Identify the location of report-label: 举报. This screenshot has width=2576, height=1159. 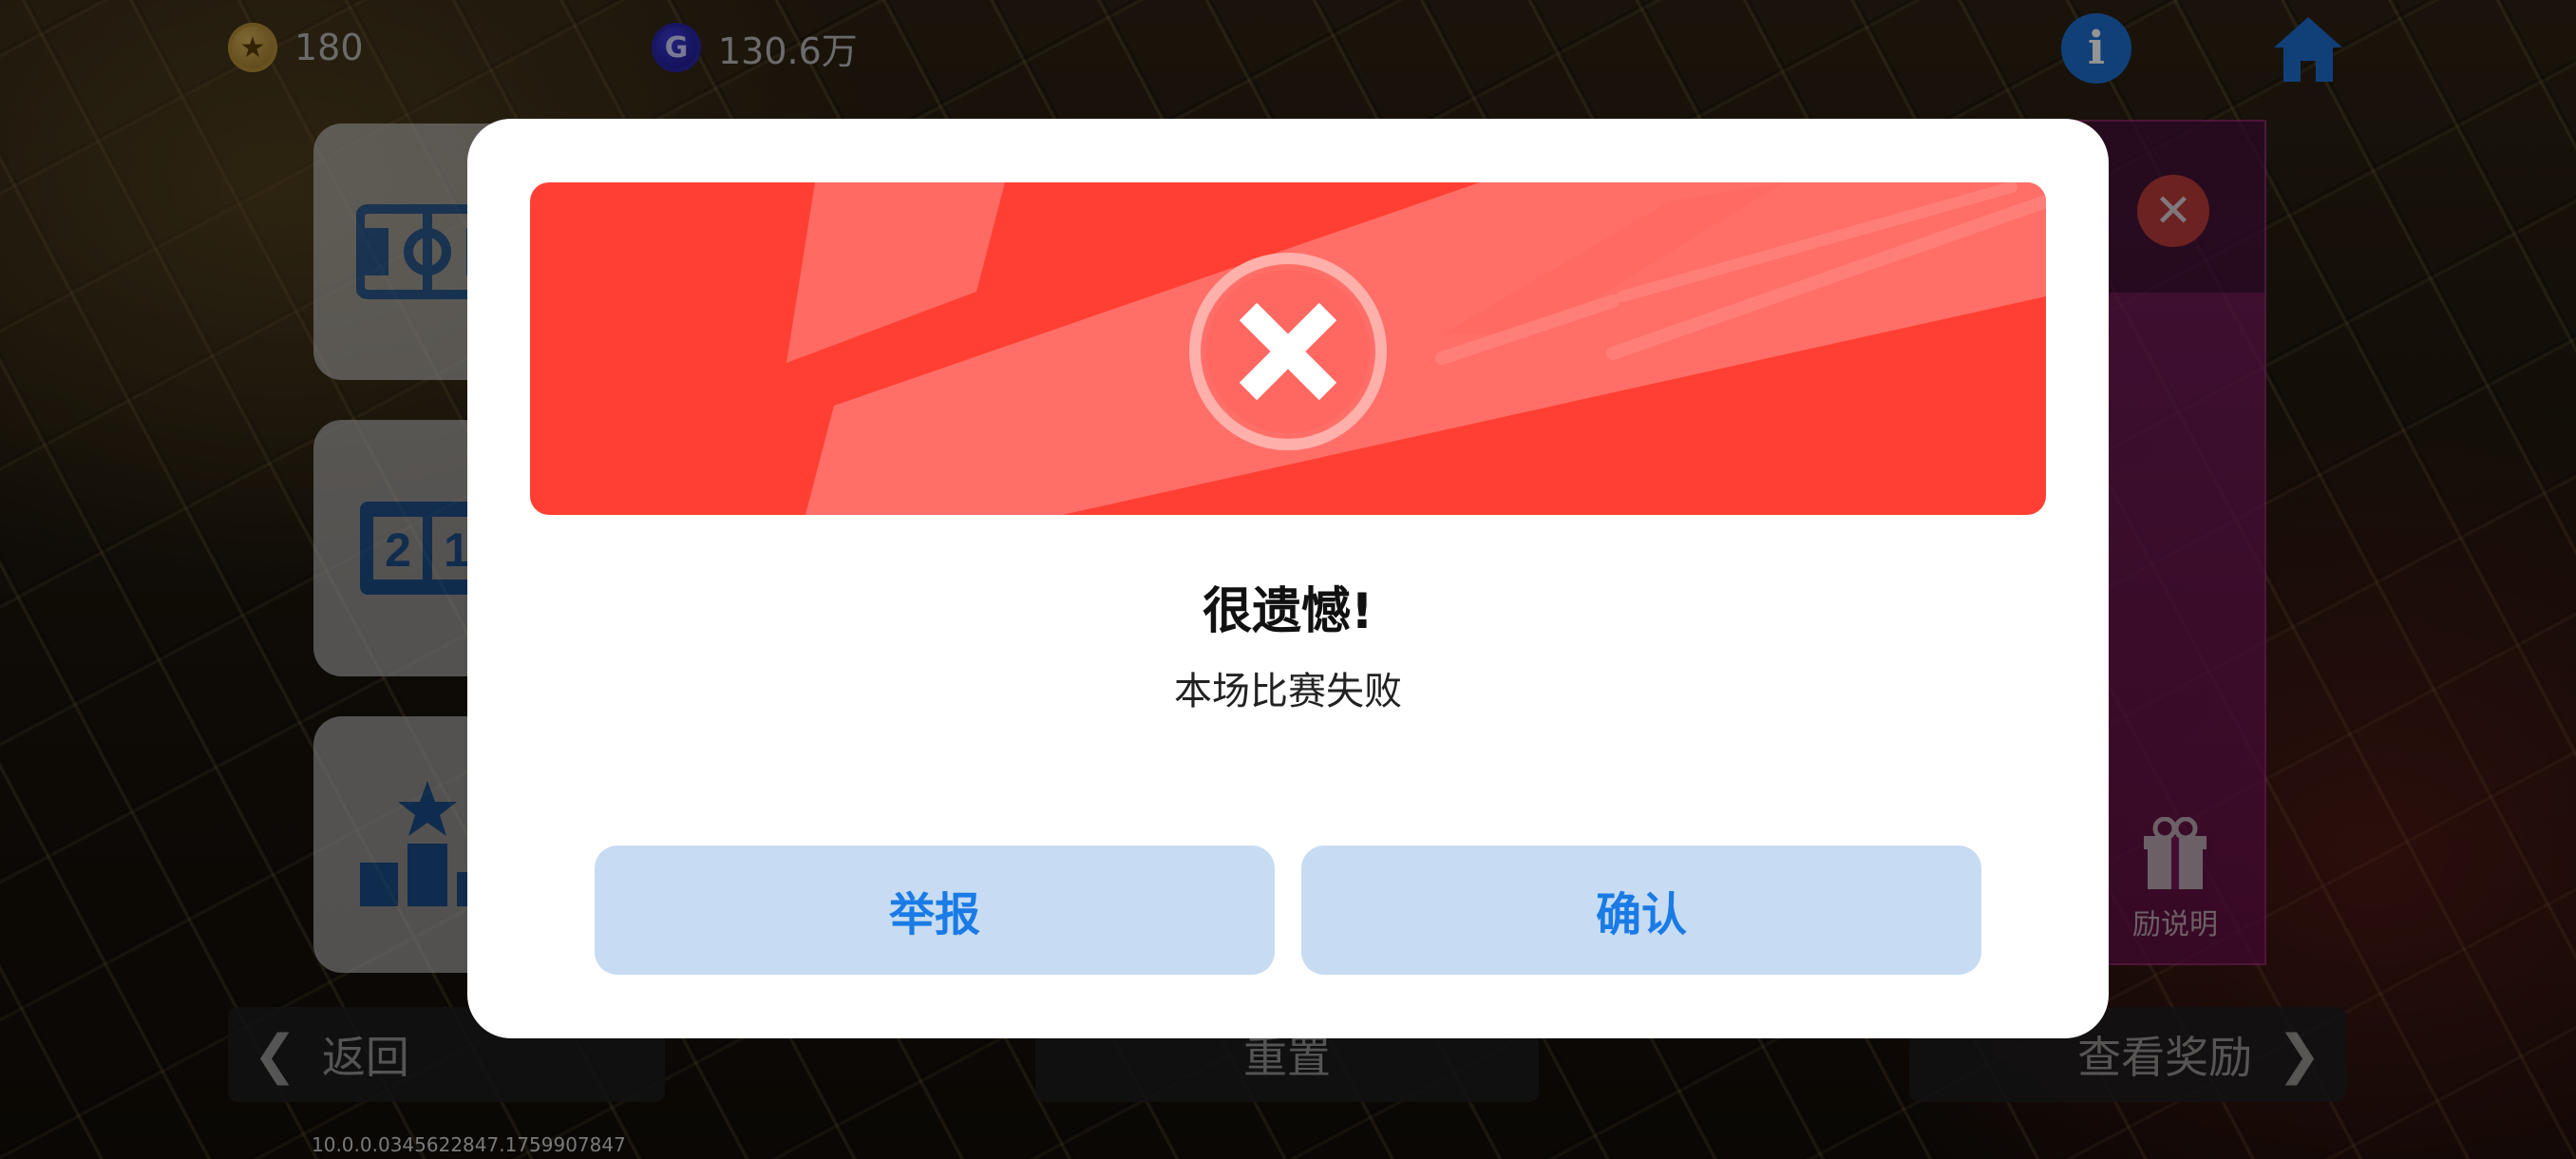
(934, 914).